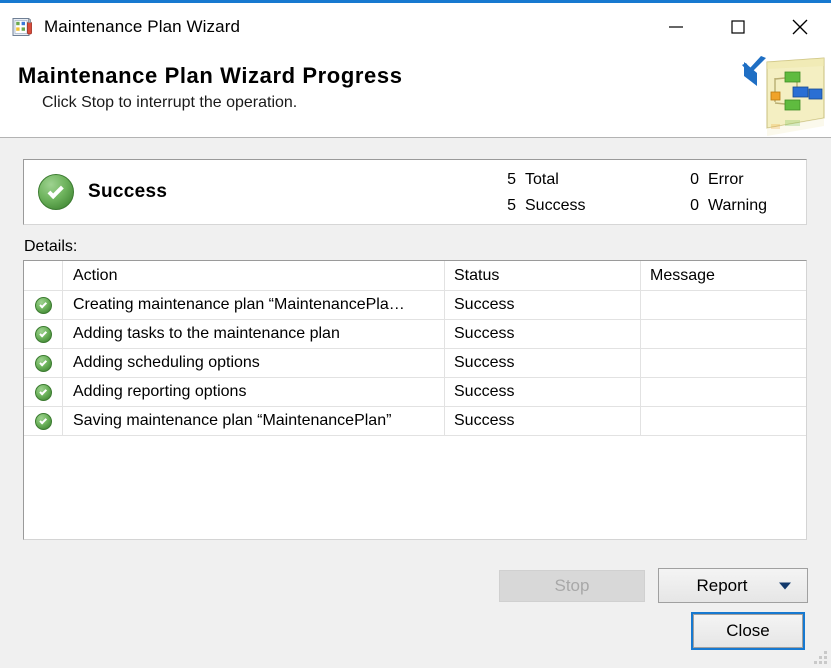 Image resolution: width=831 pixels, height=668 pixels. I want to click on close-button: Close, so click(748, 631).